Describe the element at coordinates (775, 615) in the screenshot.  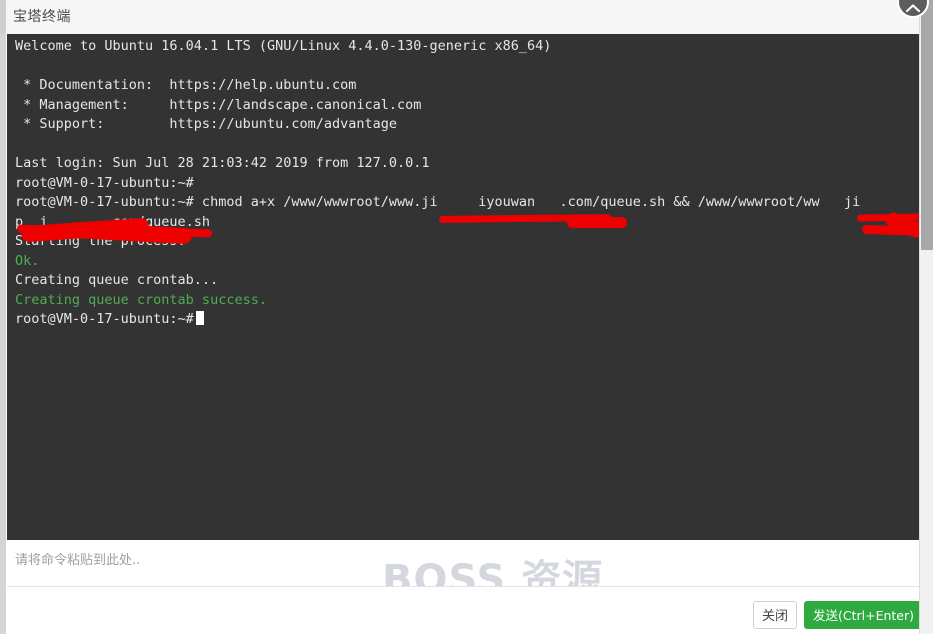
I see `close-button: 关闭` at that location.